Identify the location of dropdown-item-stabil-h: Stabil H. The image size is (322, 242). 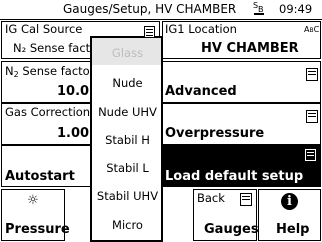
(127, 140).